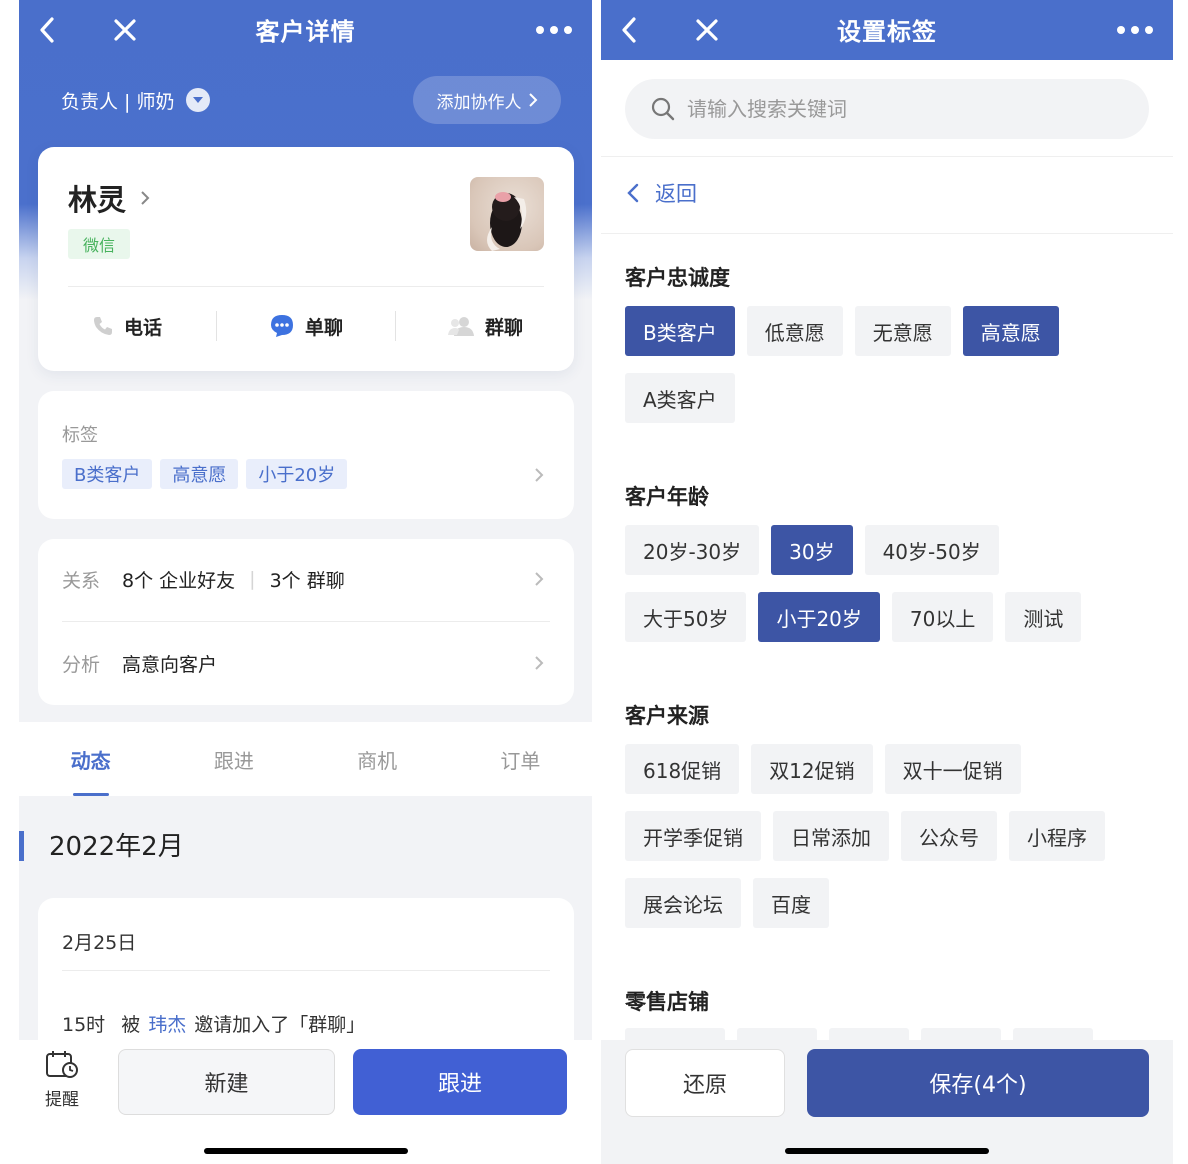 The height and width of the screenshot is (1164, 1188). I want to click on tags-card: 标签 B类客户 高意愿 小于20岁, so click(306, 455).